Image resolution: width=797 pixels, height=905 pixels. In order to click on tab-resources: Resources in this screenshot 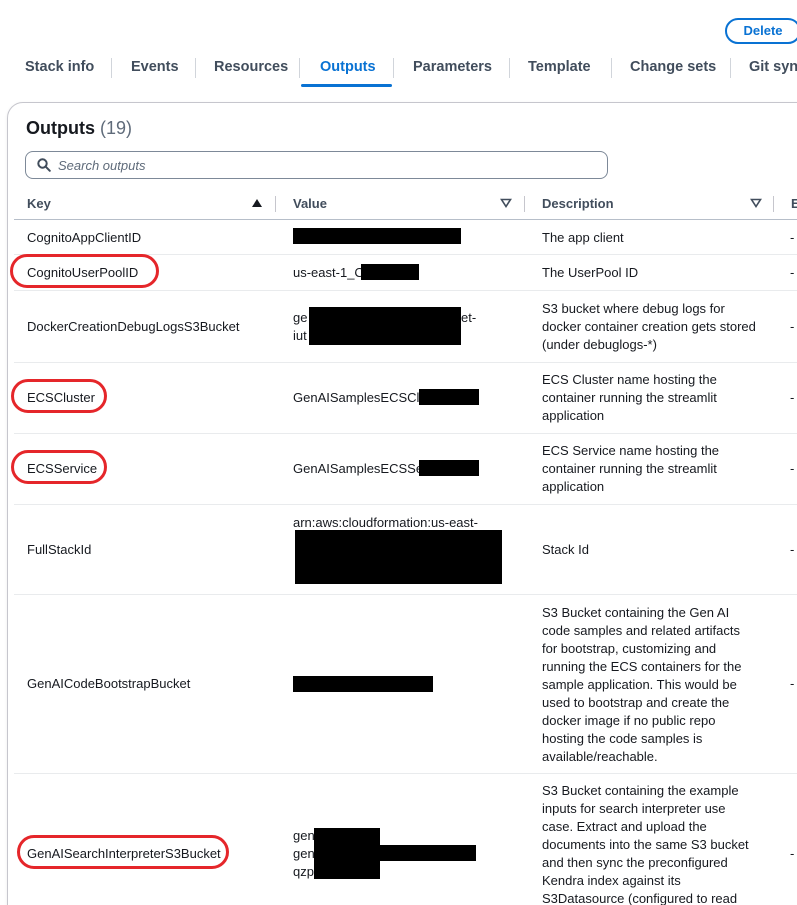, I will do `click(251, 68)`.